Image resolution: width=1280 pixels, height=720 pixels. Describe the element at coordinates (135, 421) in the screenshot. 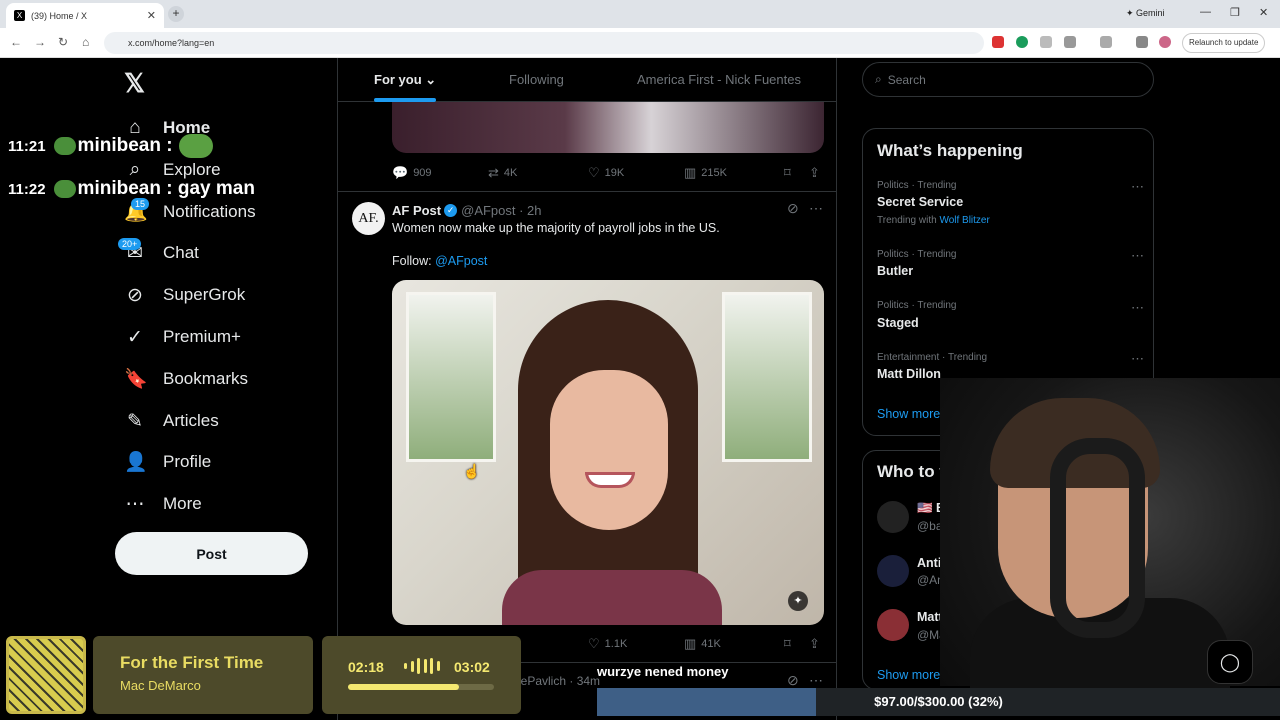

I see `article-icon: ✎` at that location.